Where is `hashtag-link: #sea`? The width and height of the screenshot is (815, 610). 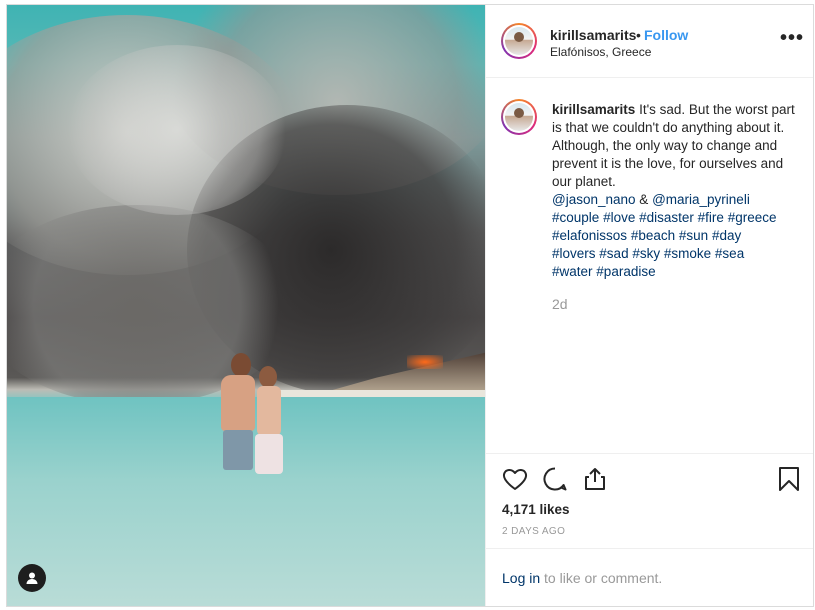 hashtag-link: #sea is located at coordinates (729, 253).